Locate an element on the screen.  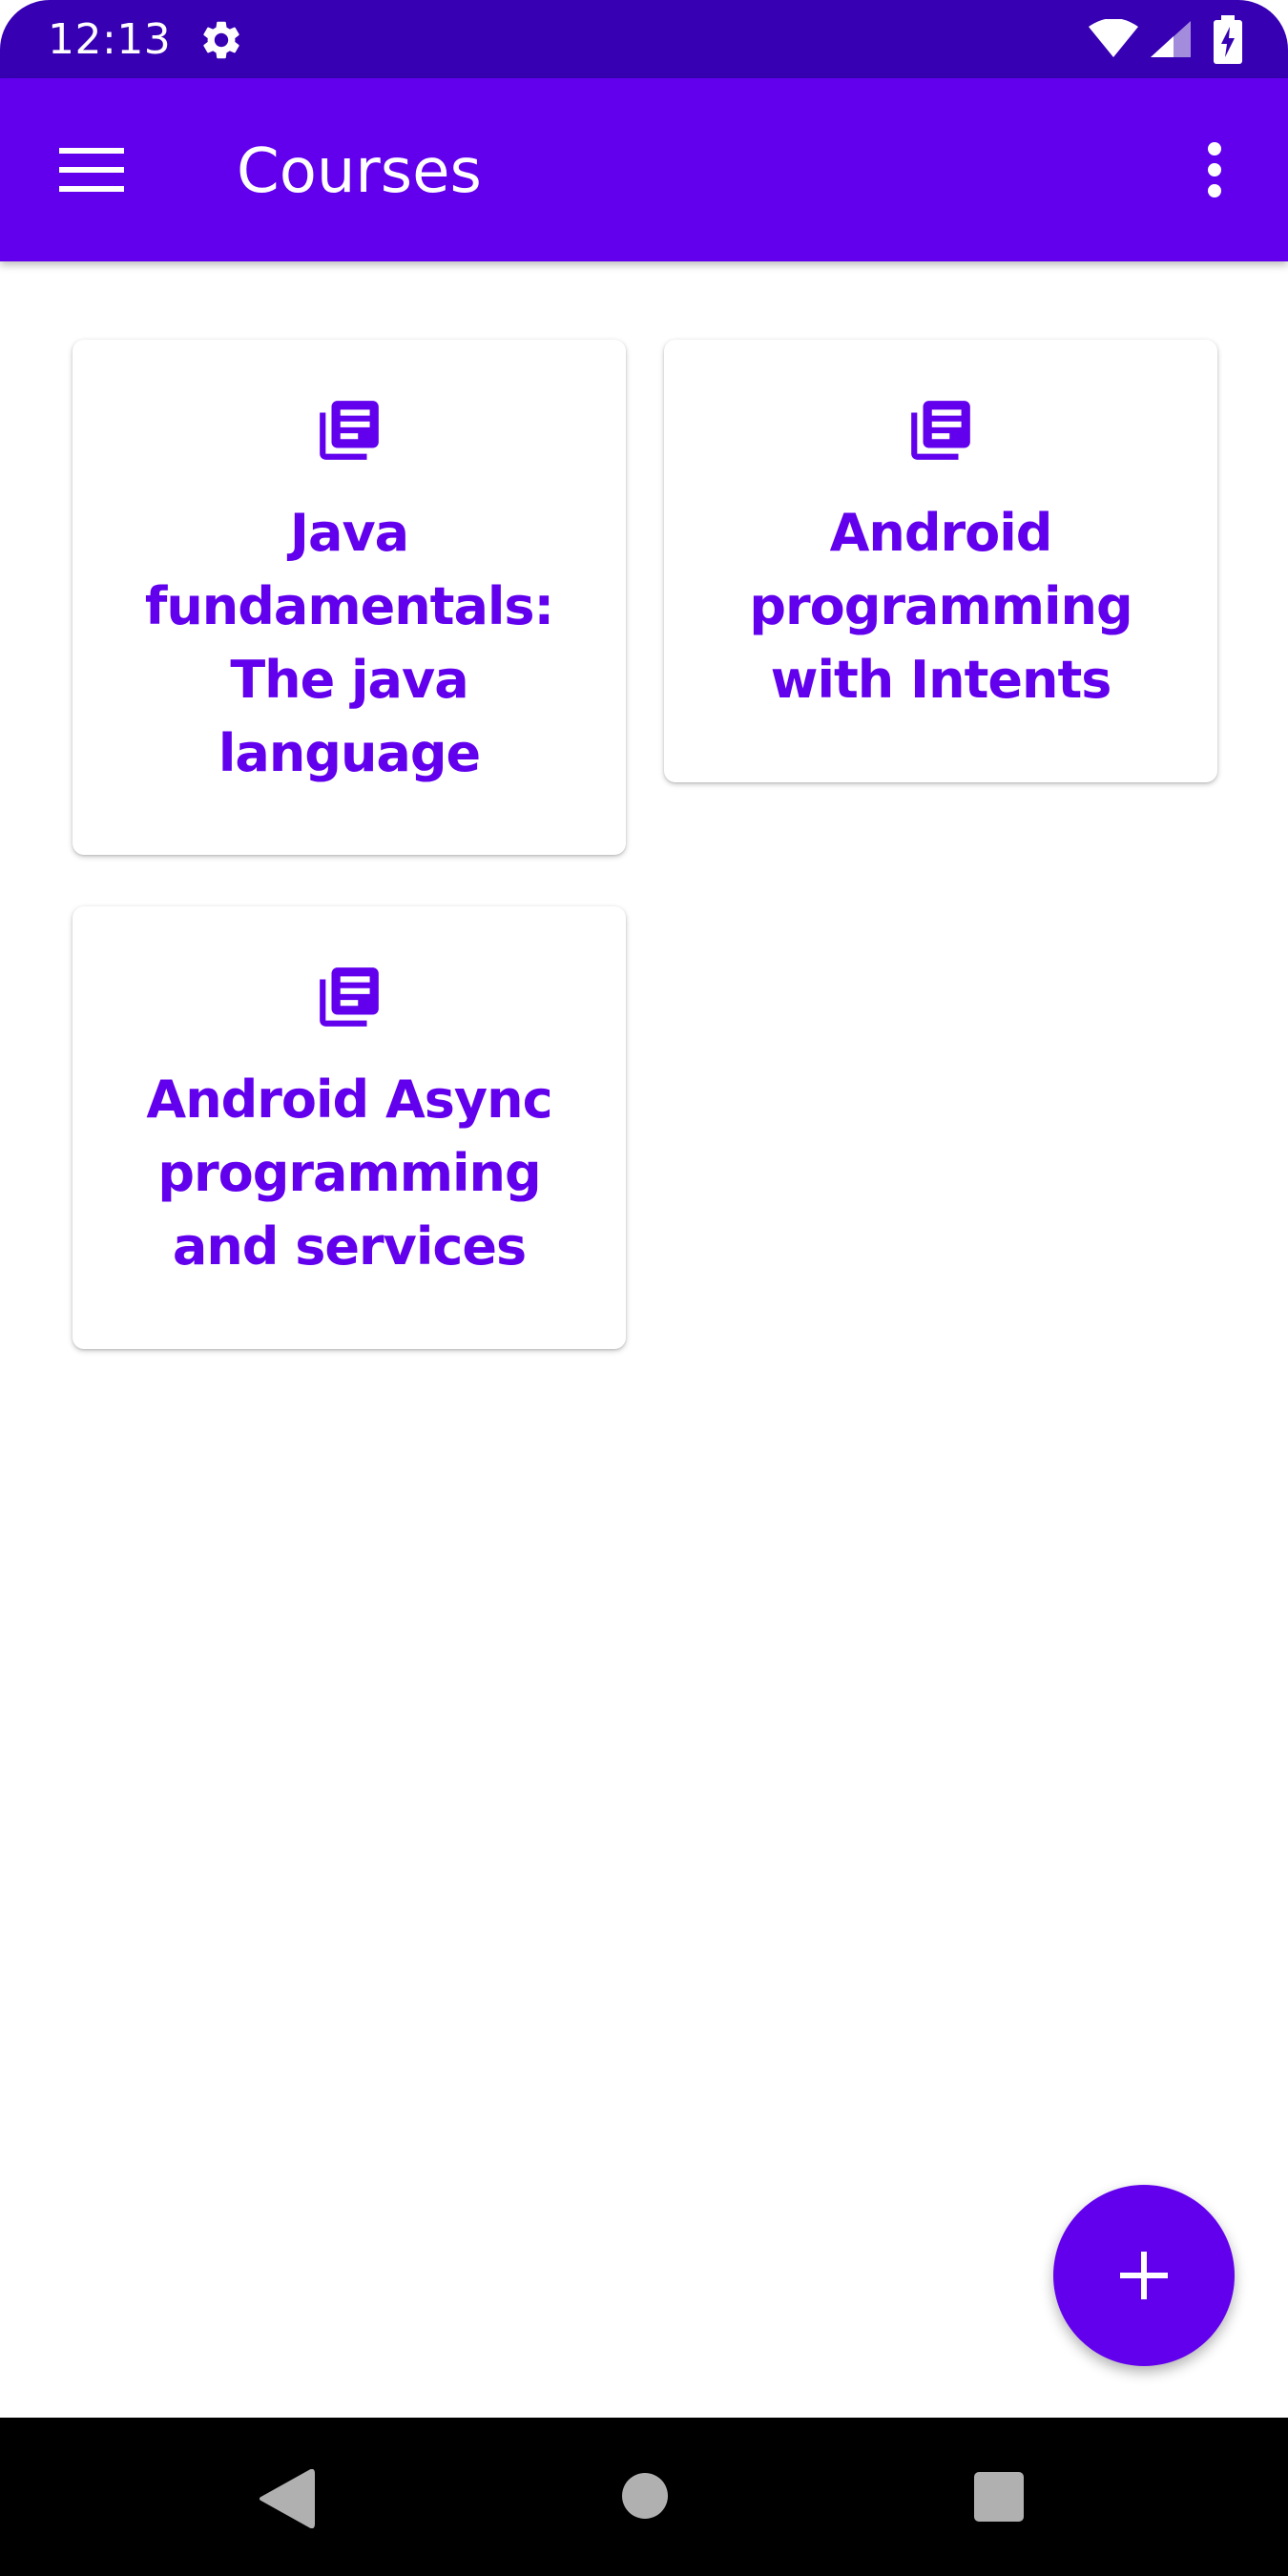
add-course-button is located at coordinates (1144, 2275).